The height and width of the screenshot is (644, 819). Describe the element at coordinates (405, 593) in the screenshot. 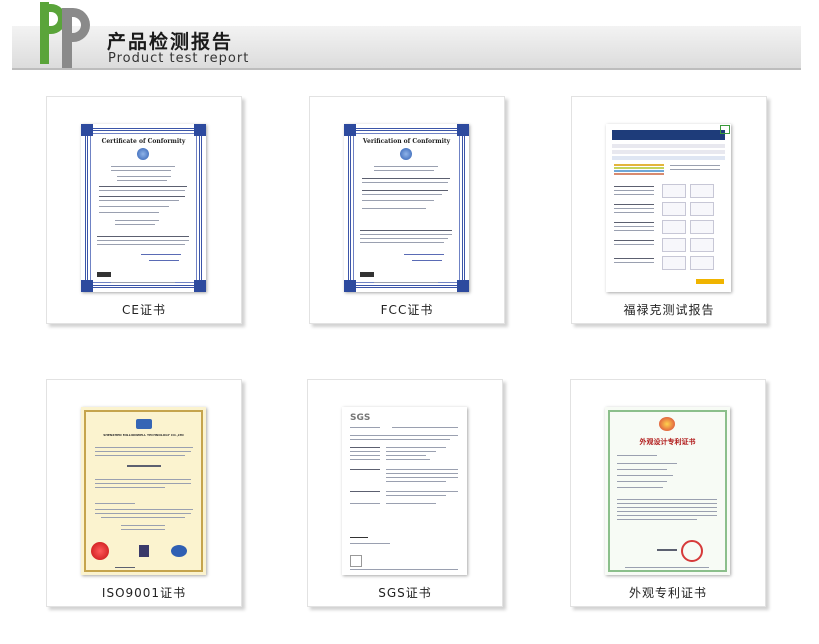

I see `card-caption: SGS证书` at that location.